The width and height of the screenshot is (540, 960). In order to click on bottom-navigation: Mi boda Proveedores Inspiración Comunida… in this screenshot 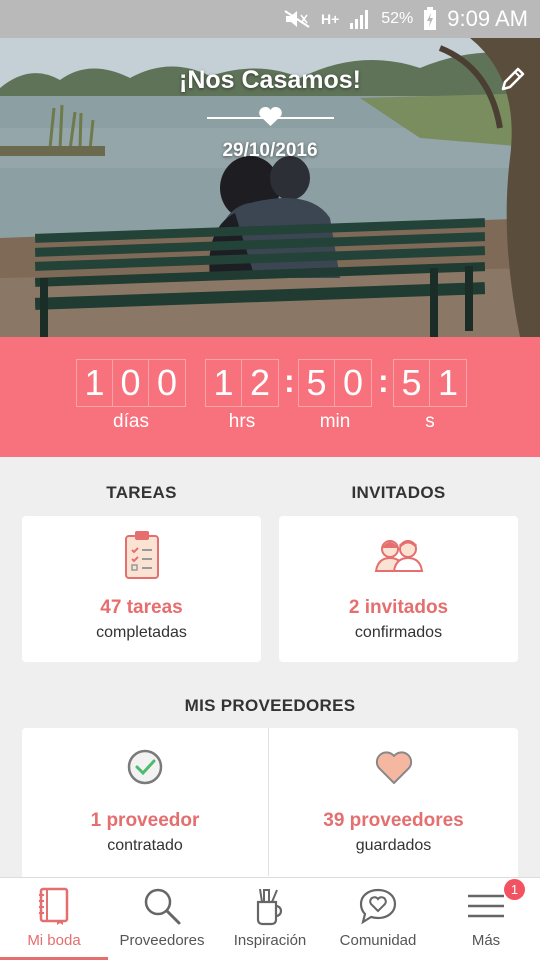, I will do `click(270, 918)`.